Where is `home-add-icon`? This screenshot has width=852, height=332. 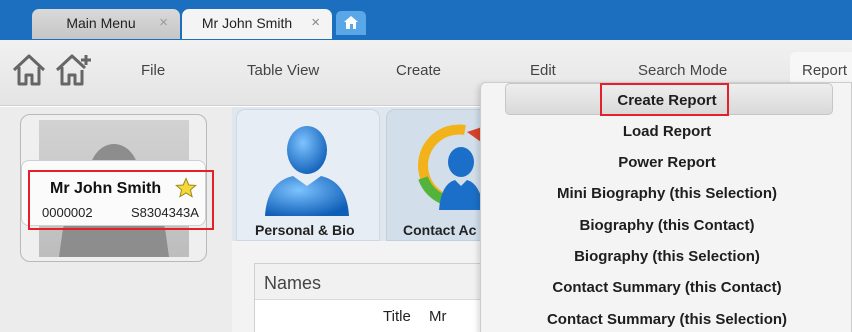
home-add-icon is located at coordinates (74, 70).